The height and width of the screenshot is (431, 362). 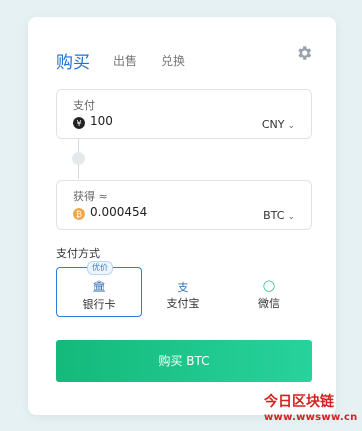 What do you see at coordinates (173, 60) in the screenshot?
I see `tab-exchange: 兑换` at bounding box center [173, 60].